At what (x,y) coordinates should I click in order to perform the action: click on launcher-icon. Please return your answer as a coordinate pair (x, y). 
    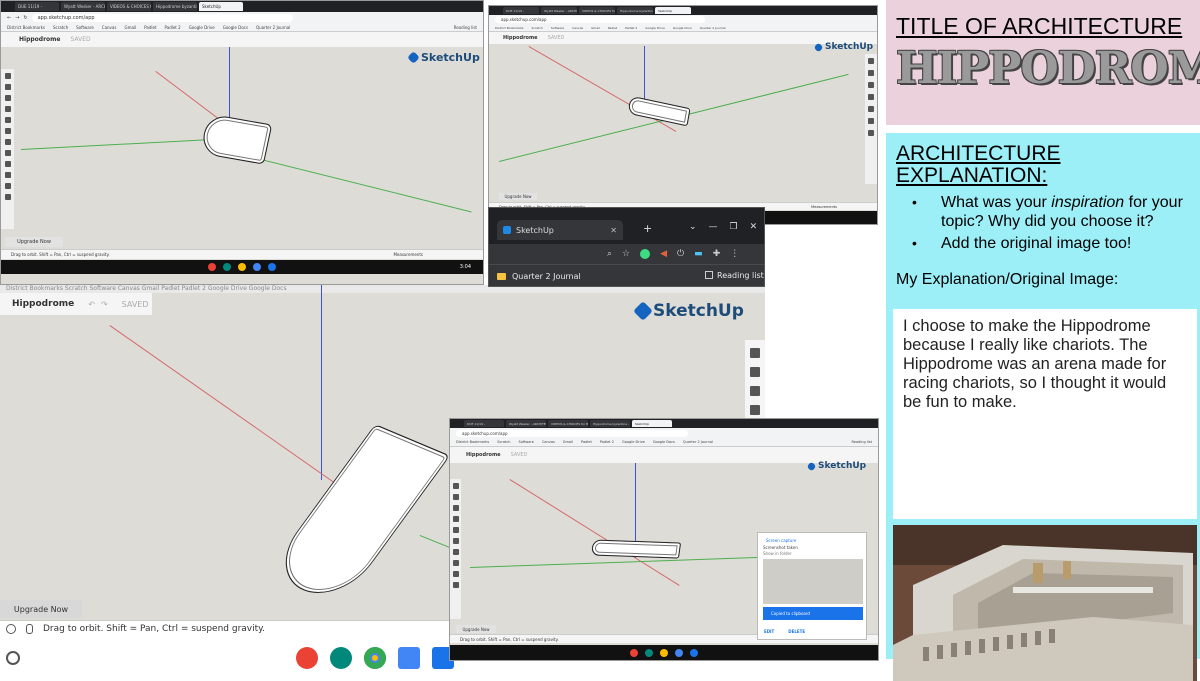
    Looking at the image, I should click on (13, 658).